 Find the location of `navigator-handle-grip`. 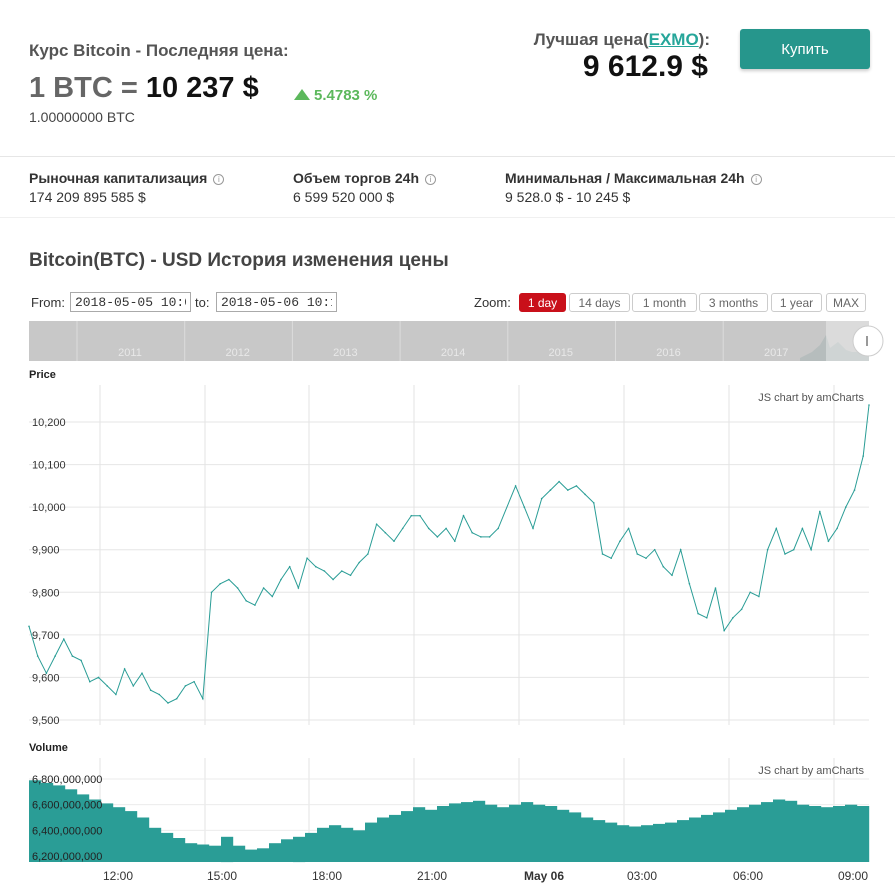

navigator-handle-grip is located at coordinates (867, 341).